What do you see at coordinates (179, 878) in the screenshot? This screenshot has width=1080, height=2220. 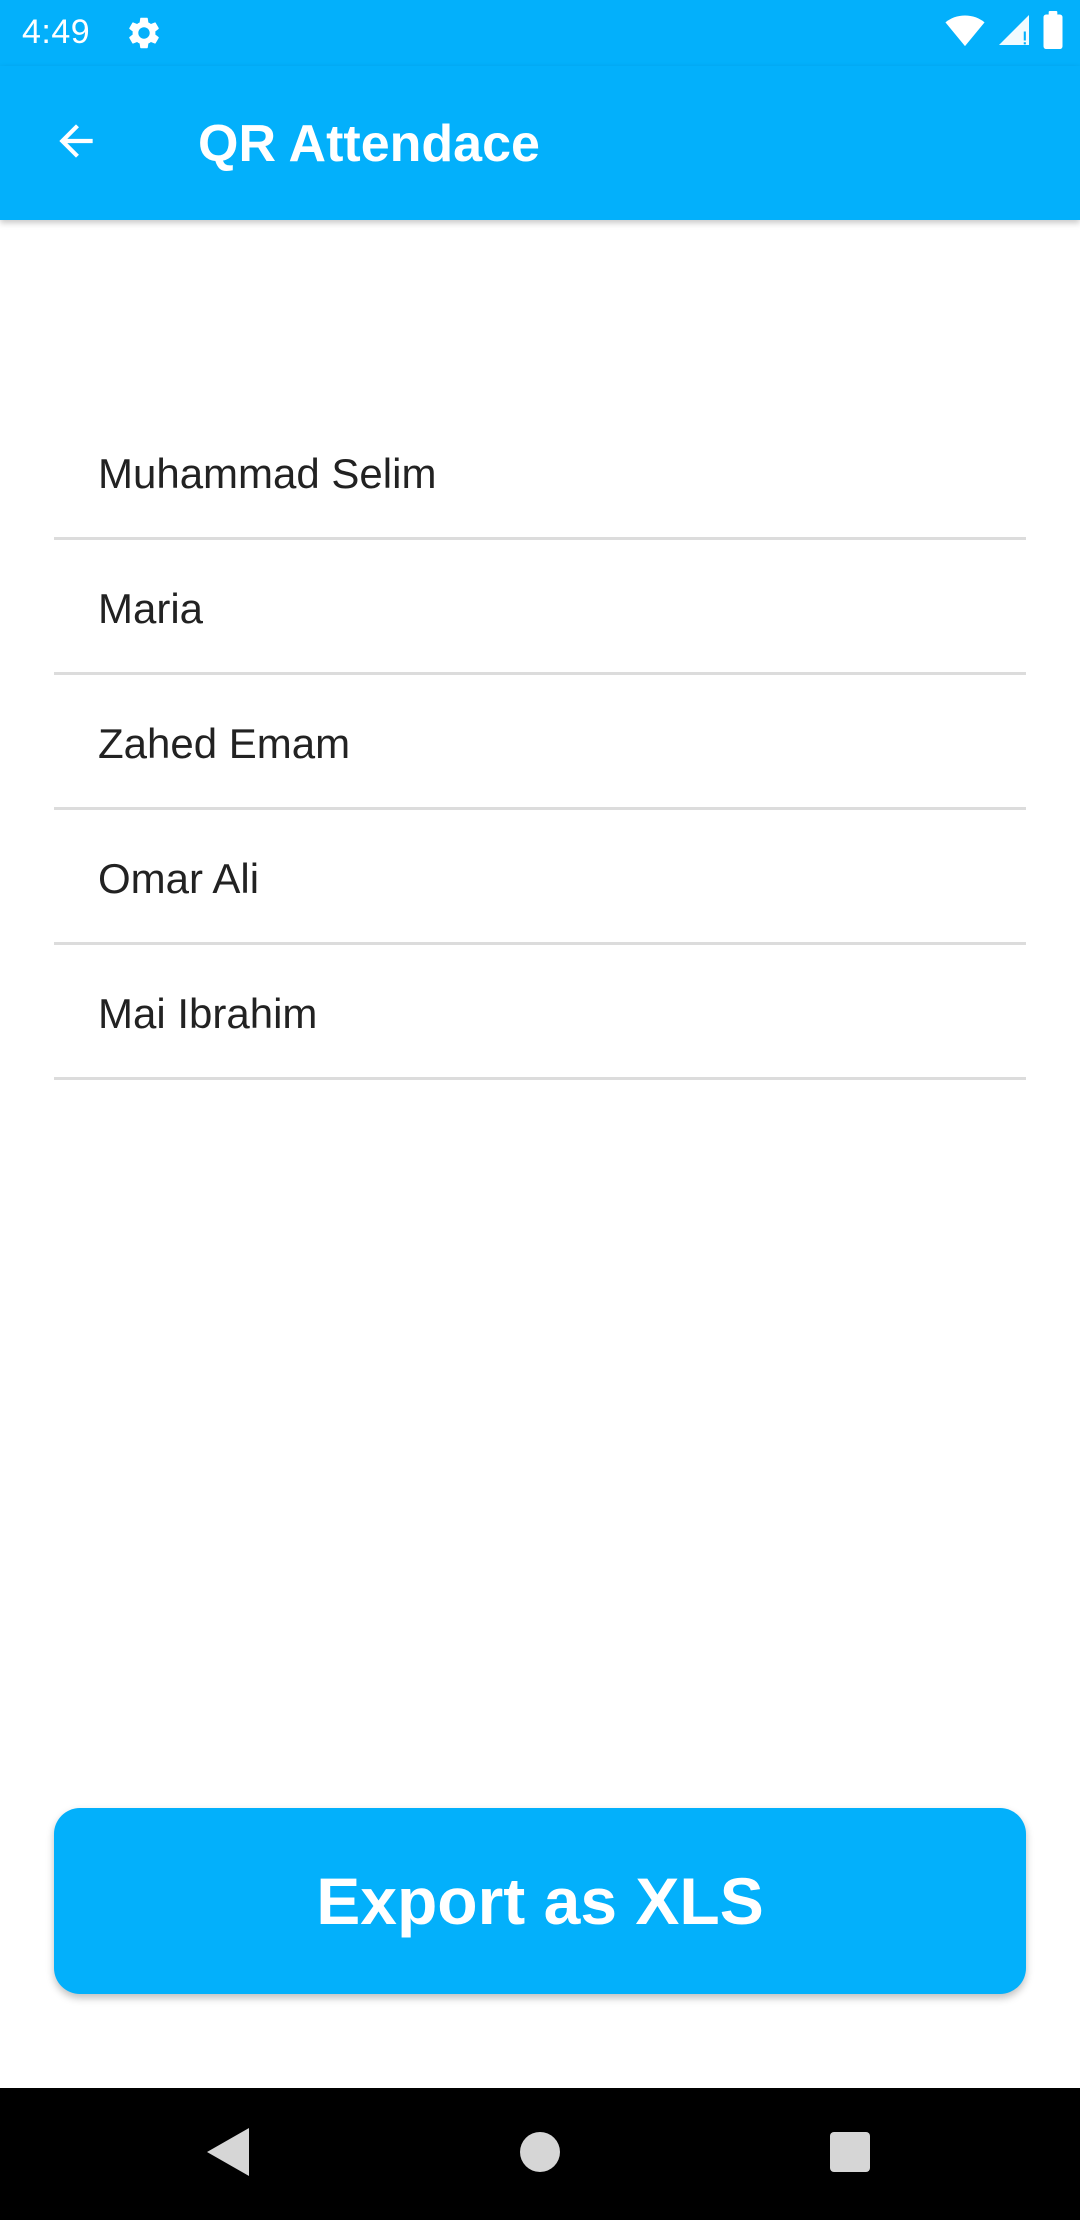 I see `list-item-label: Omar Ali` at bounding box center [179, 878].